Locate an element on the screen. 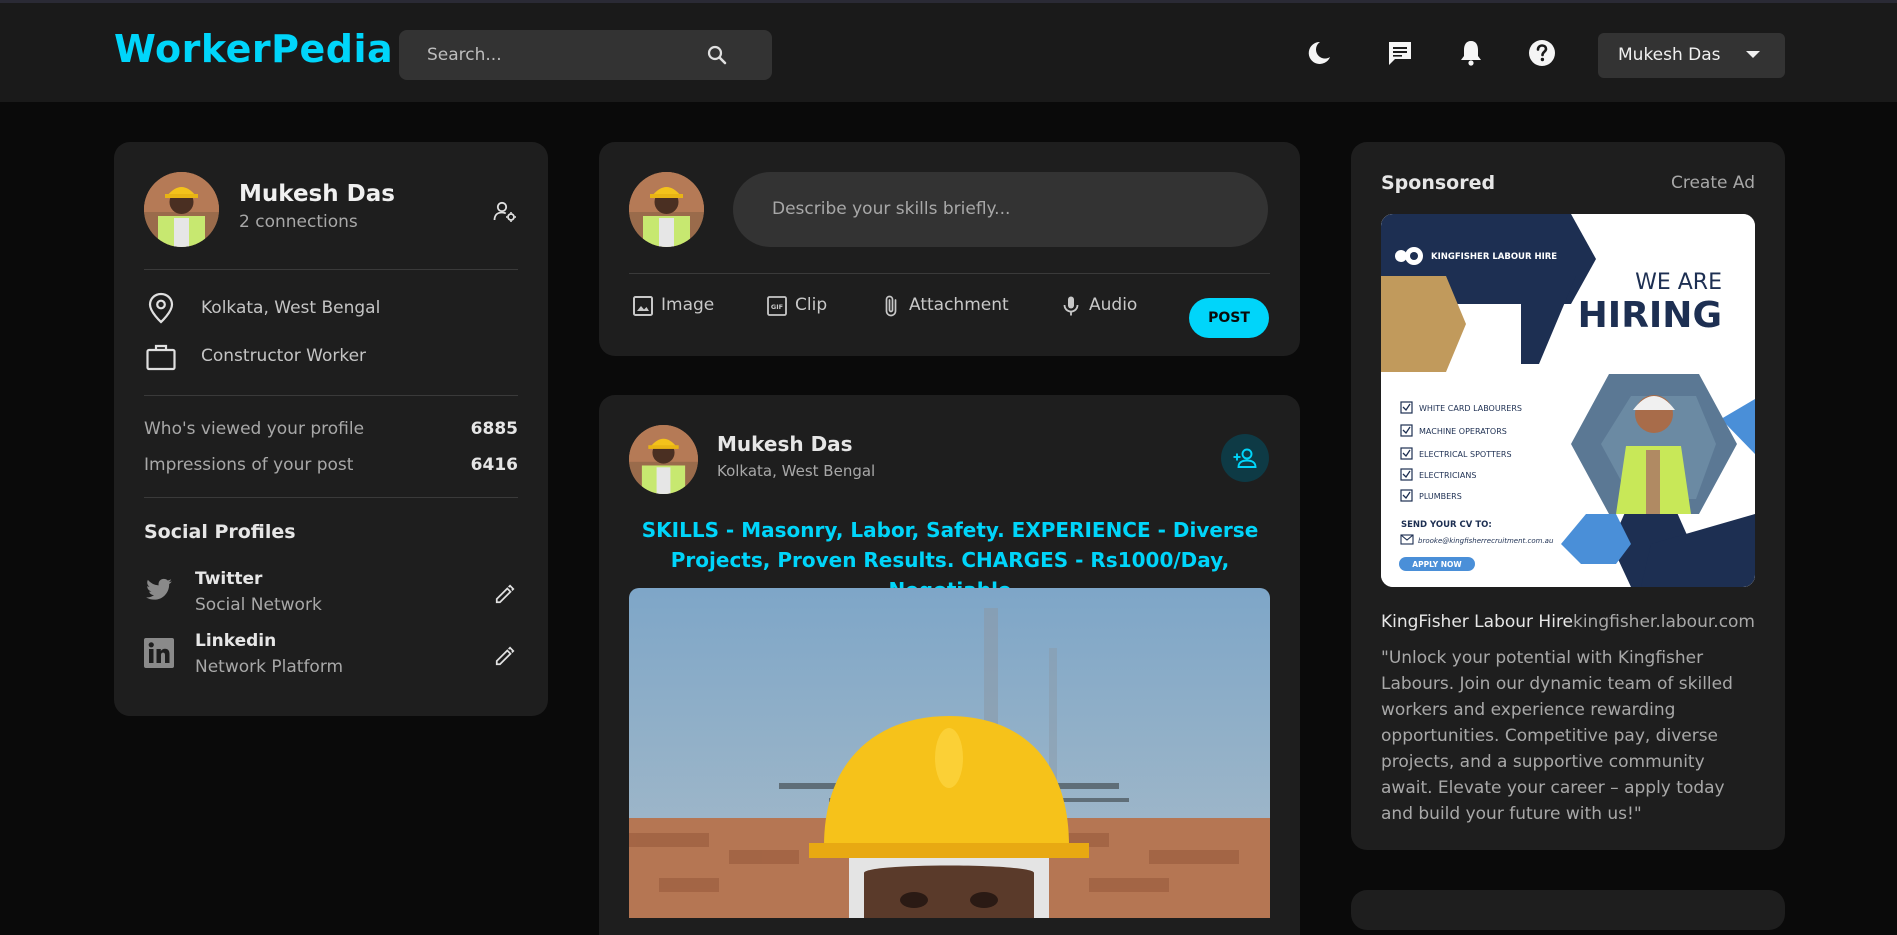 The width and height of the screenshot is (1897, 935). briefcase-icon is located at coordinates (161, 357).